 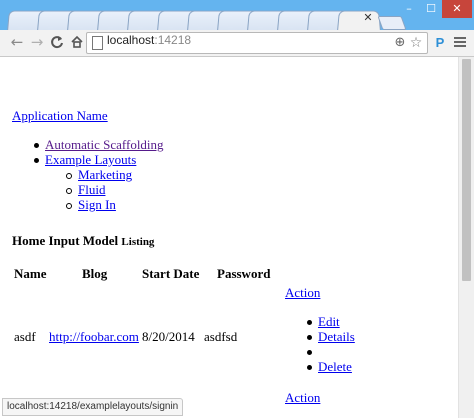 I want to click on zoom-icon: ⊕, so click(x=400, y=43).